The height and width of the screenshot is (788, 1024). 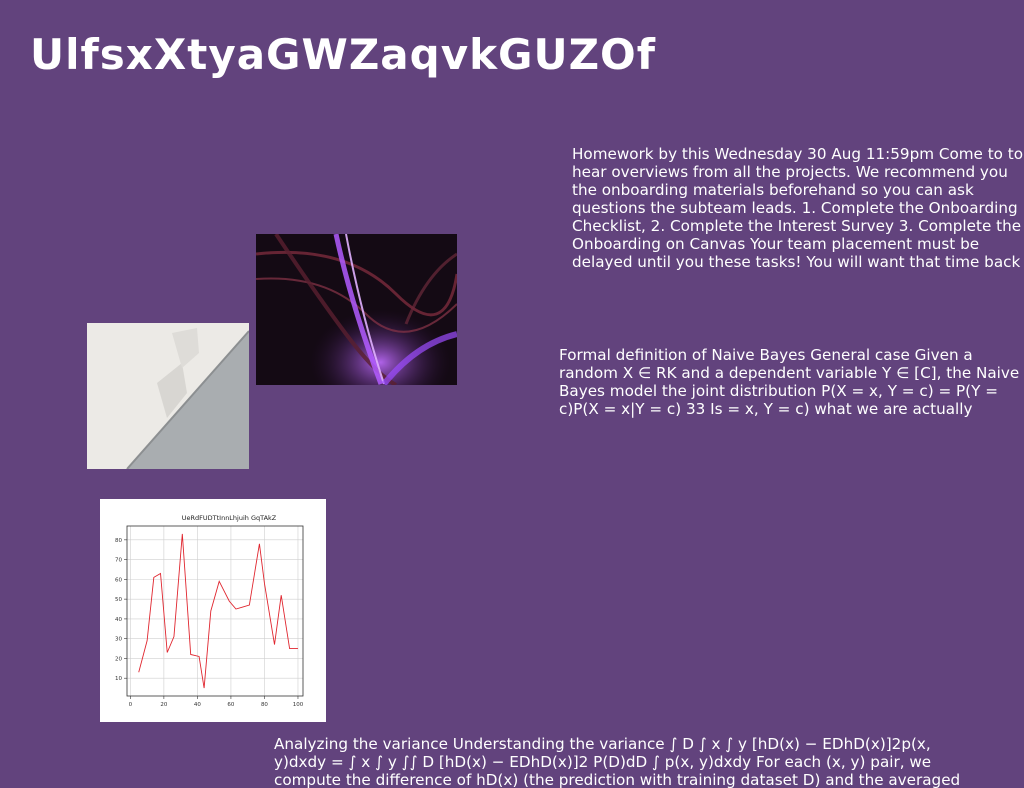 I want to click on y-tick-label: 20, so click(x=118, y=659).